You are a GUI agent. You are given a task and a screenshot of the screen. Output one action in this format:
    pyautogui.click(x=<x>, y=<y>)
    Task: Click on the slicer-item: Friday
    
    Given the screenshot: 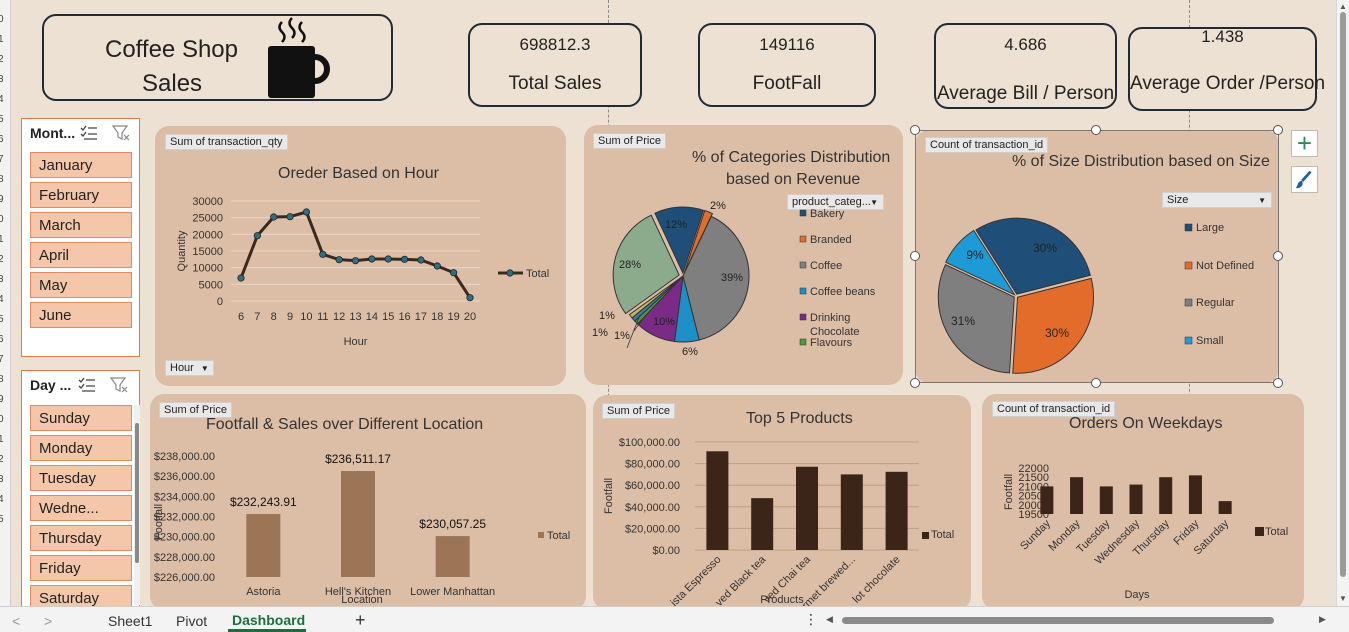 What is the action you would take?
    pyautogui.click(x=81, y=568)
    